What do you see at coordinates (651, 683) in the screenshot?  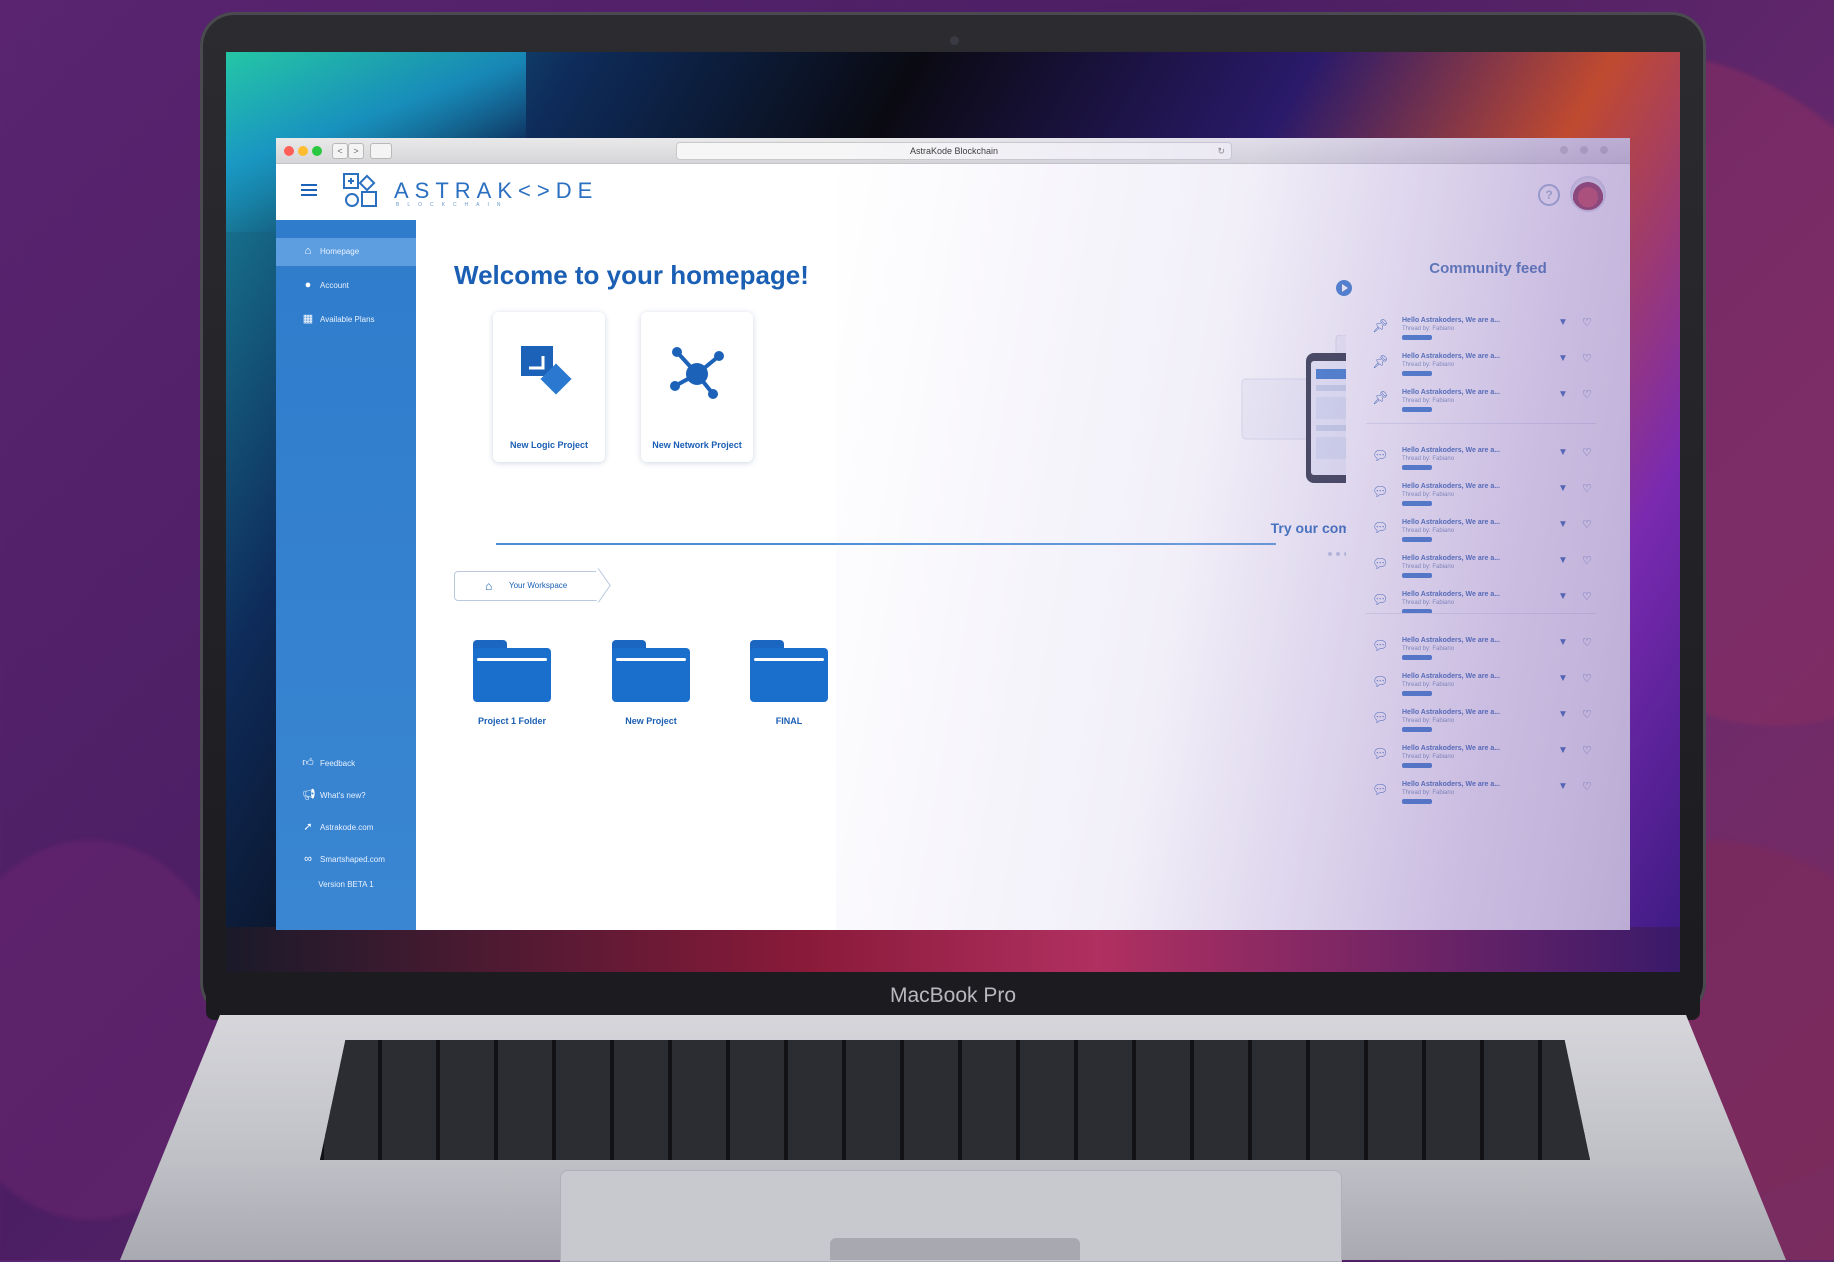 I see `folder-new-project: New Project` at bounding box center [651, 683].